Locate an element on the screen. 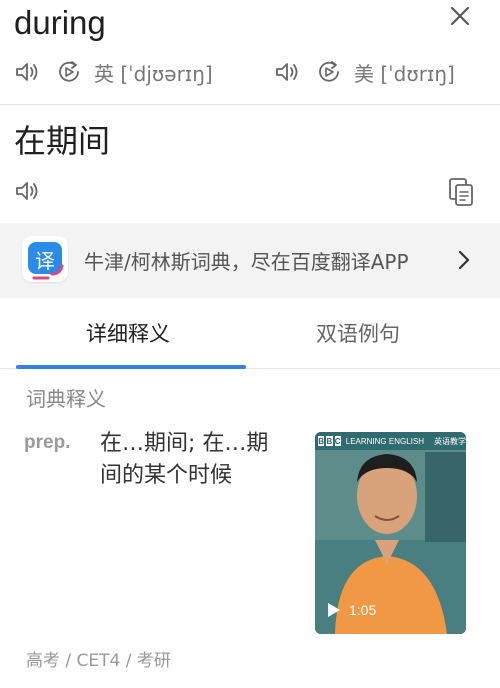 The height and width of the screenshot is (688, 500). tab-detail: 详细释义 is located at coordinates (128, 333).